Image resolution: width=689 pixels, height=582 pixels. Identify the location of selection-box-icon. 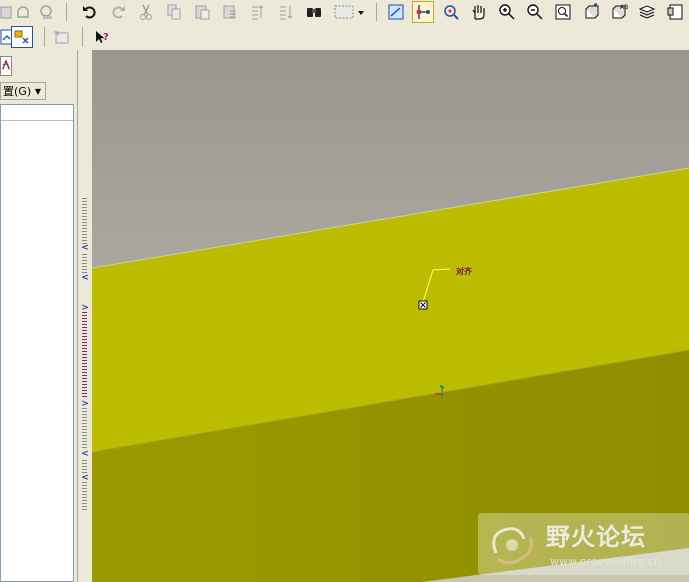
(344, 12).